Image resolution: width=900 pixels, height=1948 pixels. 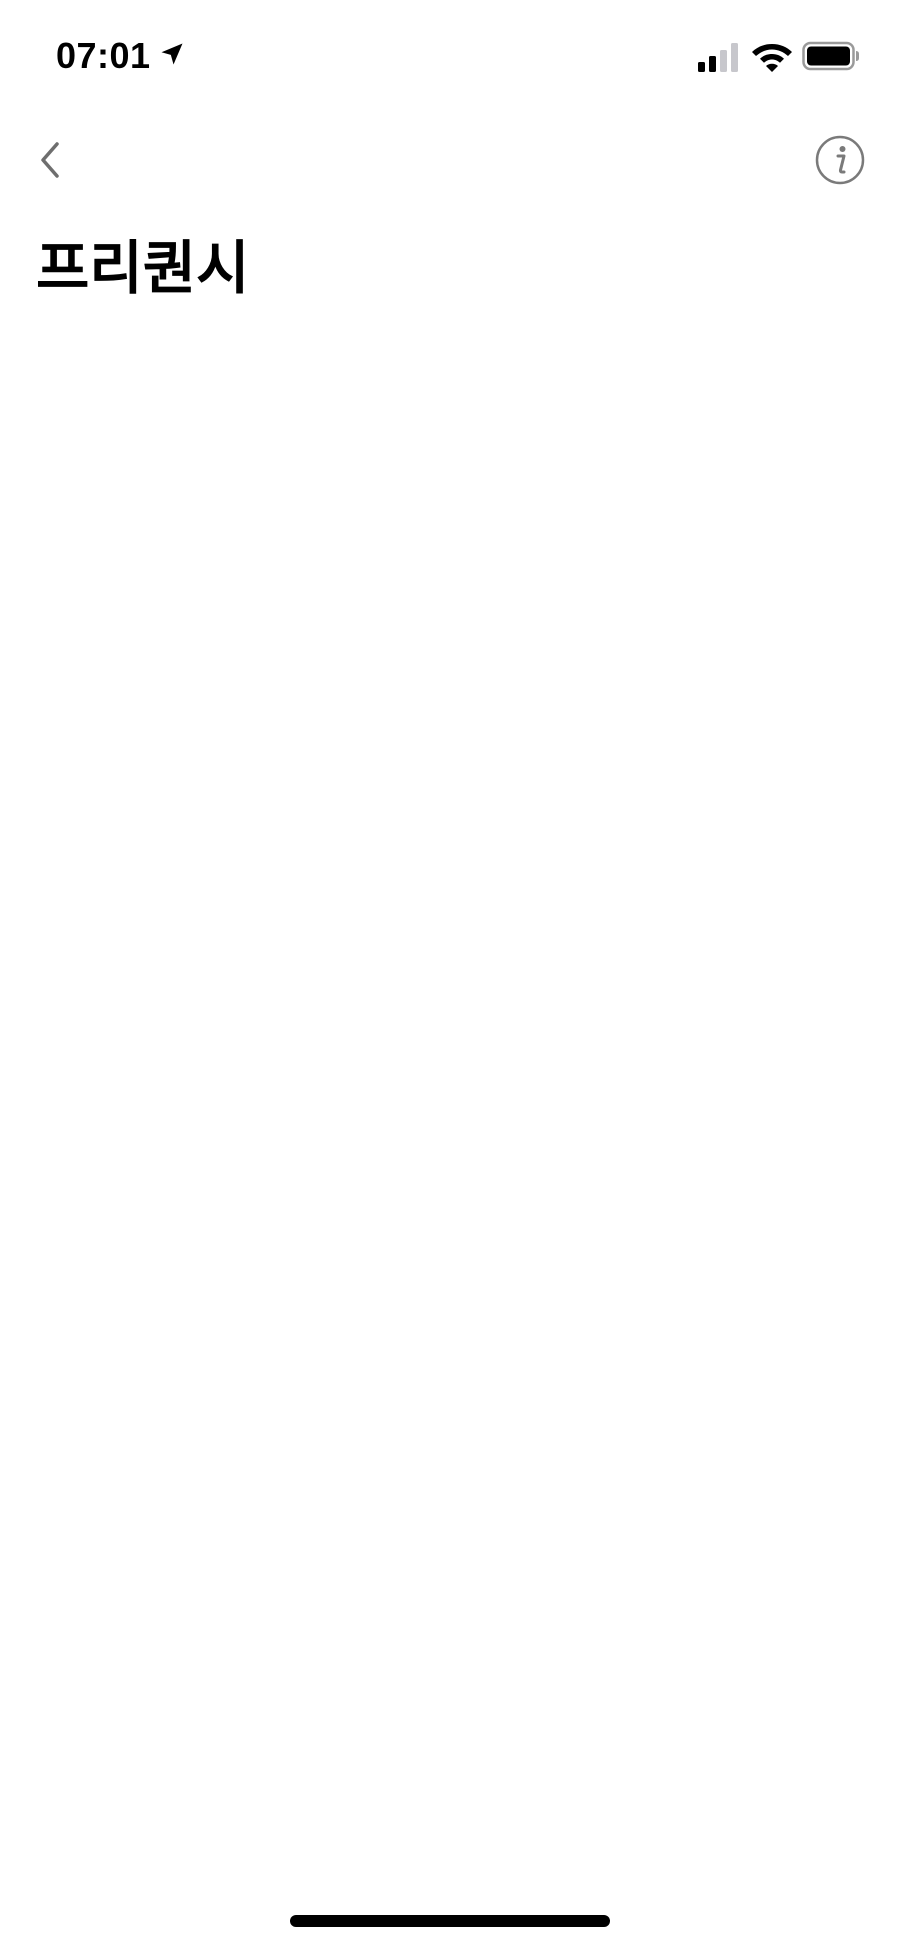 I want to click on location-arrow-icon, so click(x=172, y=54).